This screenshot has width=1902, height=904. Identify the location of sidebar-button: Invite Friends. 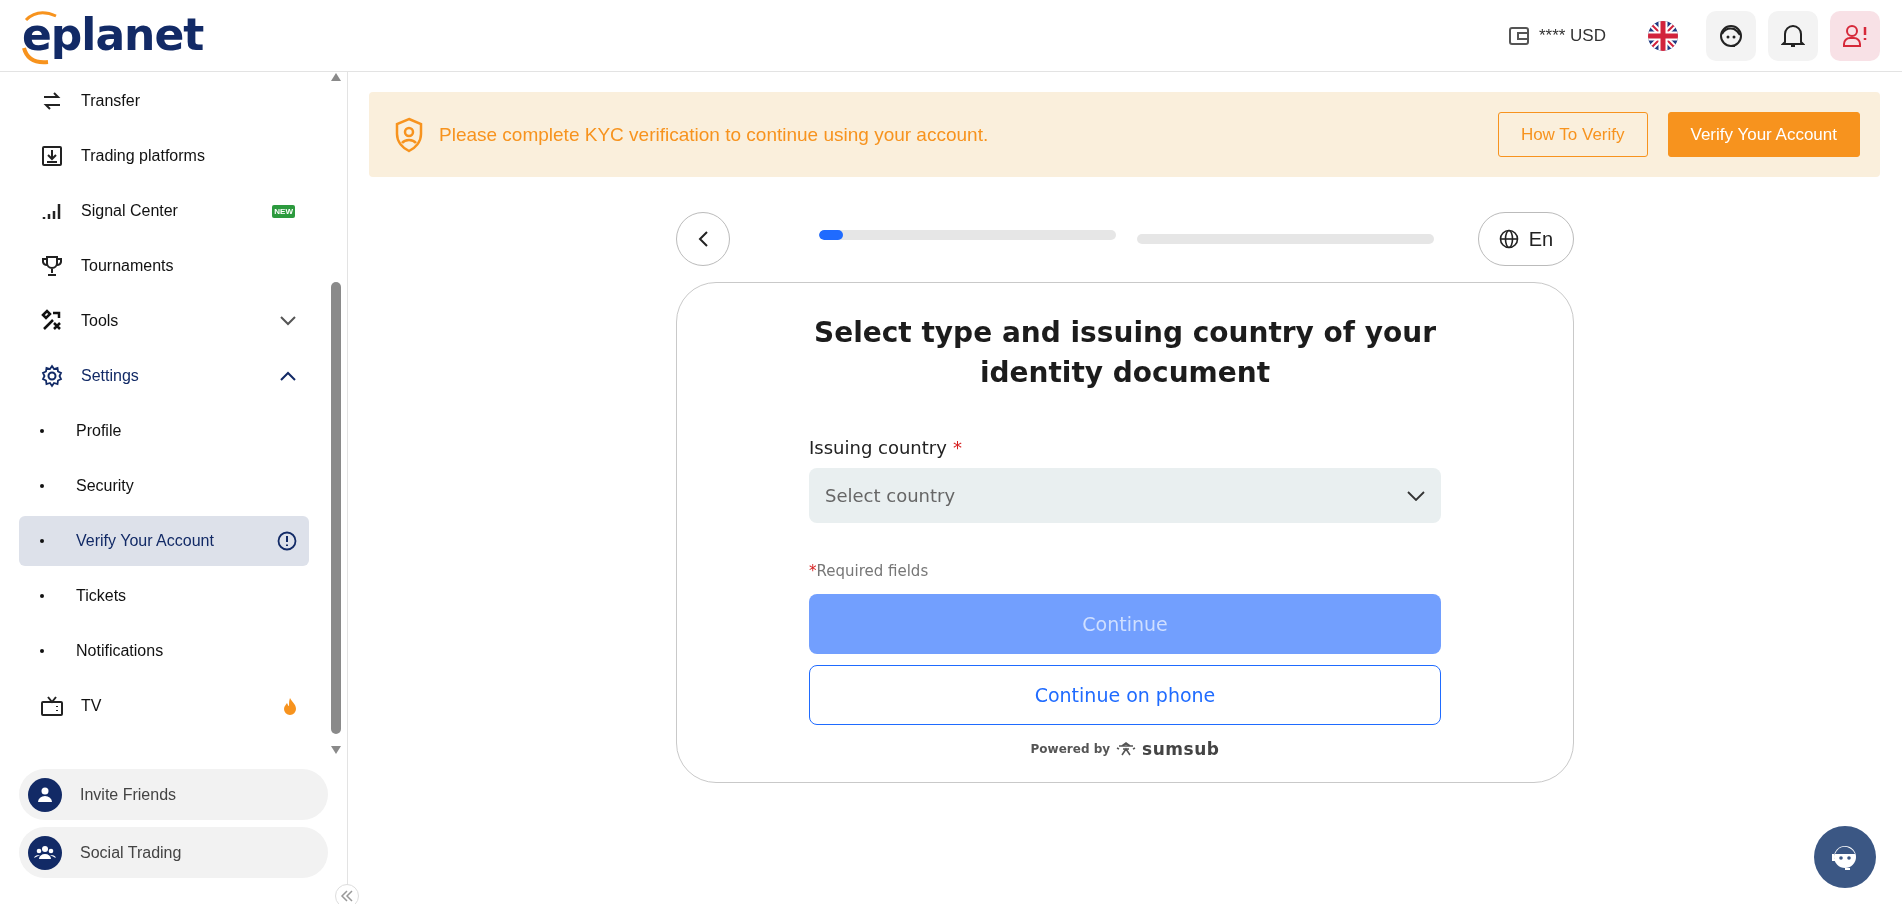
(173, 794).